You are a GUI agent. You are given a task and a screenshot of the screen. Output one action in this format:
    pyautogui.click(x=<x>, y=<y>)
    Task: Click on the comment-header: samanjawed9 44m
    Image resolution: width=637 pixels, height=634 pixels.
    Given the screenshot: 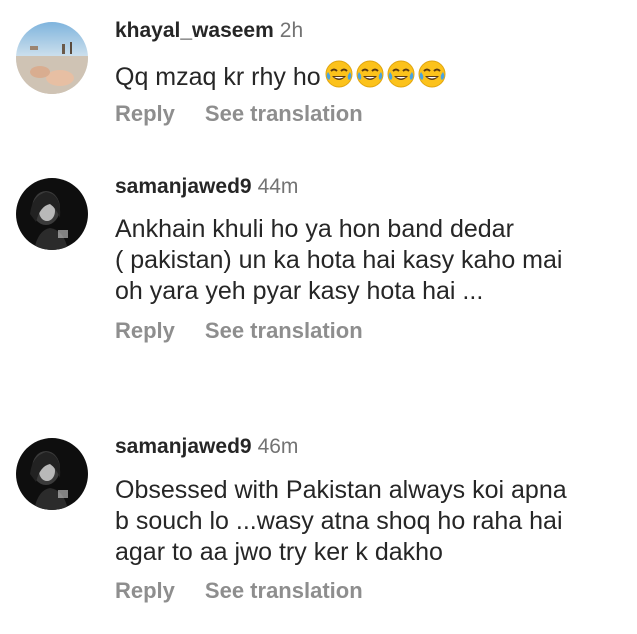 What is the action you would take?
    pyautogui.click(x=206, y=187)
    